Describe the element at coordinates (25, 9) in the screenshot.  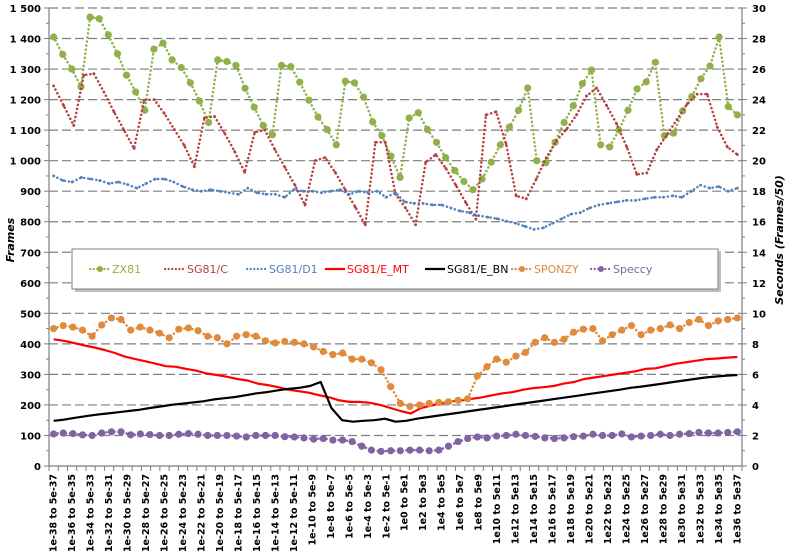
I see `y-tick-label-left: 1 500` at that location.